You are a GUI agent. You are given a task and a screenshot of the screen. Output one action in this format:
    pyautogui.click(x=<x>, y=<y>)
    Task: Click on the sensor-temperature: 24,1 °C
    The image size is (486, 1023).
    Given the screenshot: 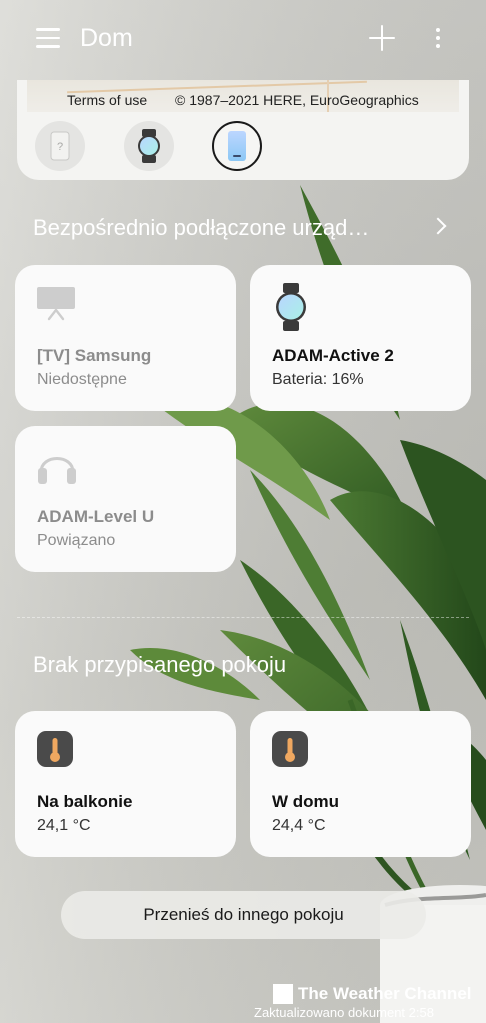 What is the action you would take?
    pyautogui.click(x=64, y=825)
    